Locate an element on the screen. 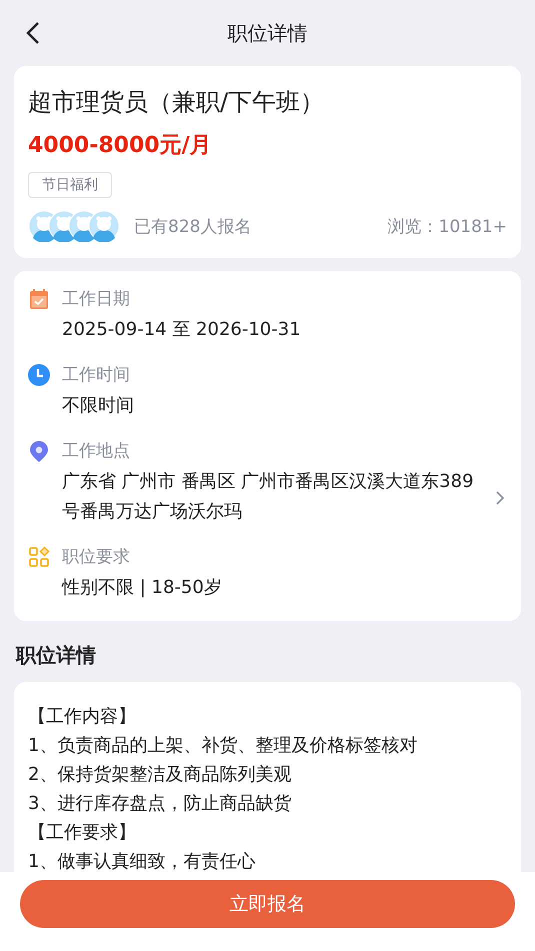 The width and height of the screenshot is (535, 951). info-label: 工作时间 is located at coordinates (96, 375).